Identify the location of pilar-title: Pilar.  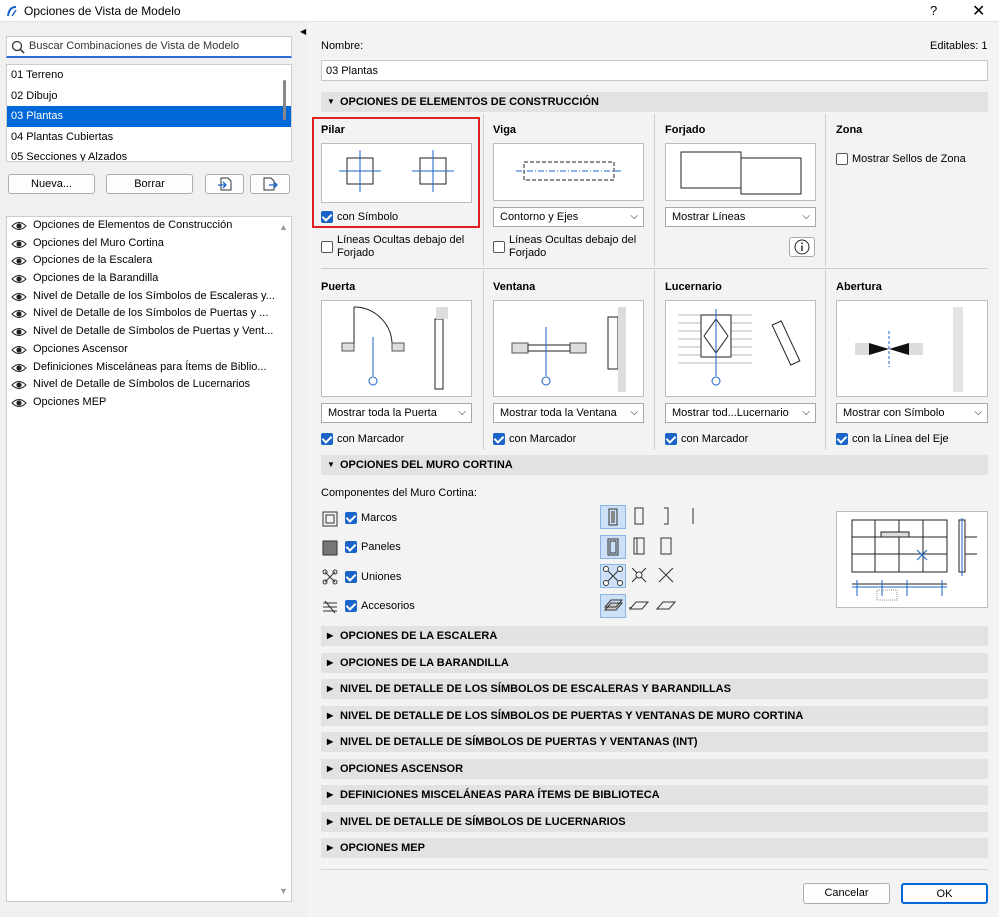
(333, 130).